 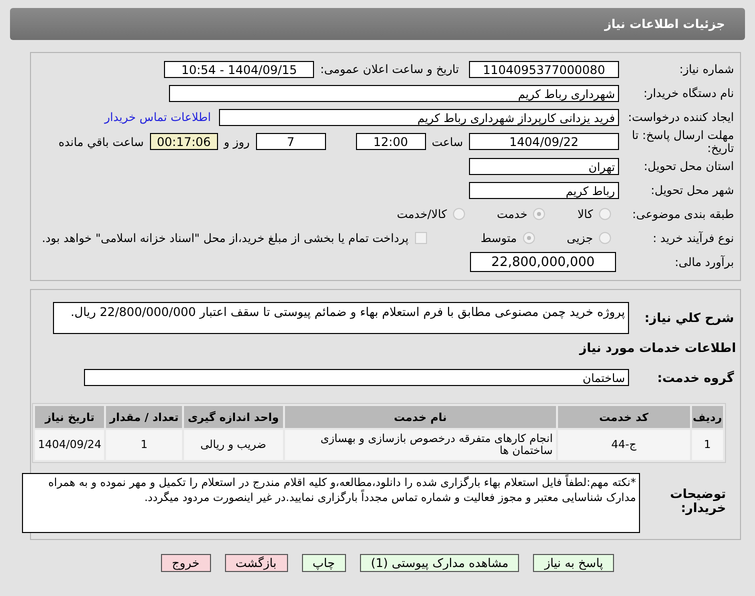 What do you see at coordinates (389, 69) in the screenshot?
I see `field-label: تاریخ و ساعت اعلان عمومی:` at bounding box center [389, 69].